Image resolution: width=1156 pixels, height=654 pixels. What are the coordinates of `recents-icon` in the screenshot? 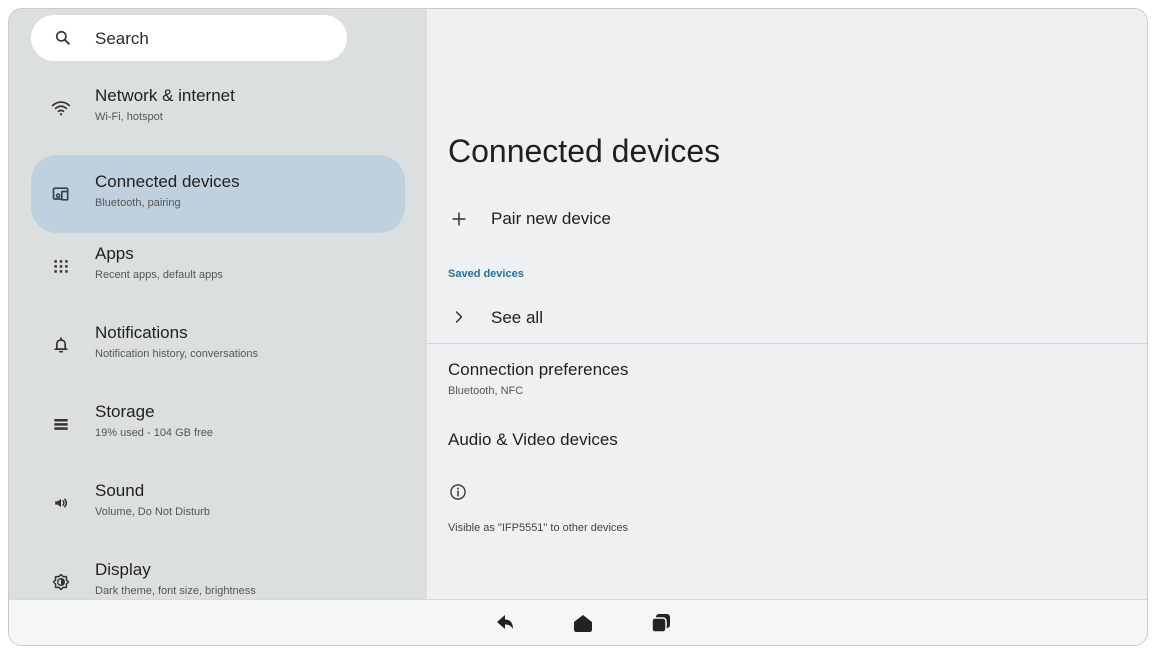 It's located at (661, 623).